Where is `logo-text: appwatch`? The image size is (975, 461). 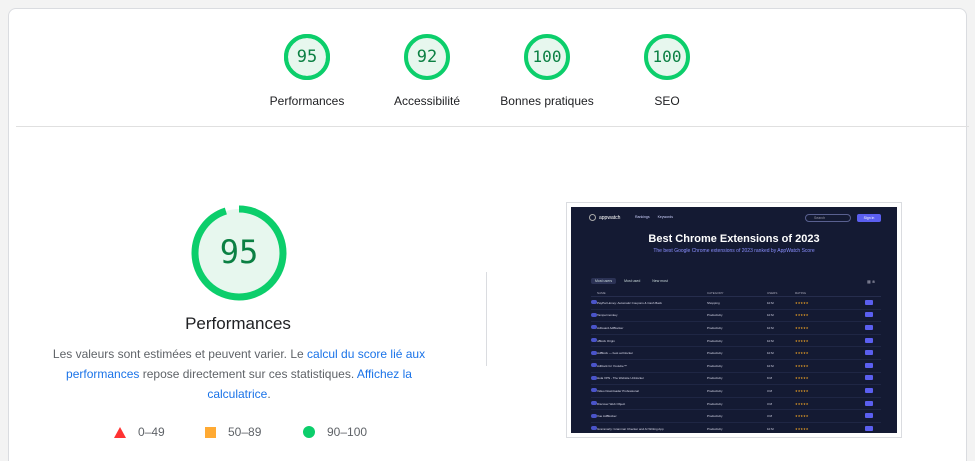
logo-text: appwatch is located at coordinates (610, 217).